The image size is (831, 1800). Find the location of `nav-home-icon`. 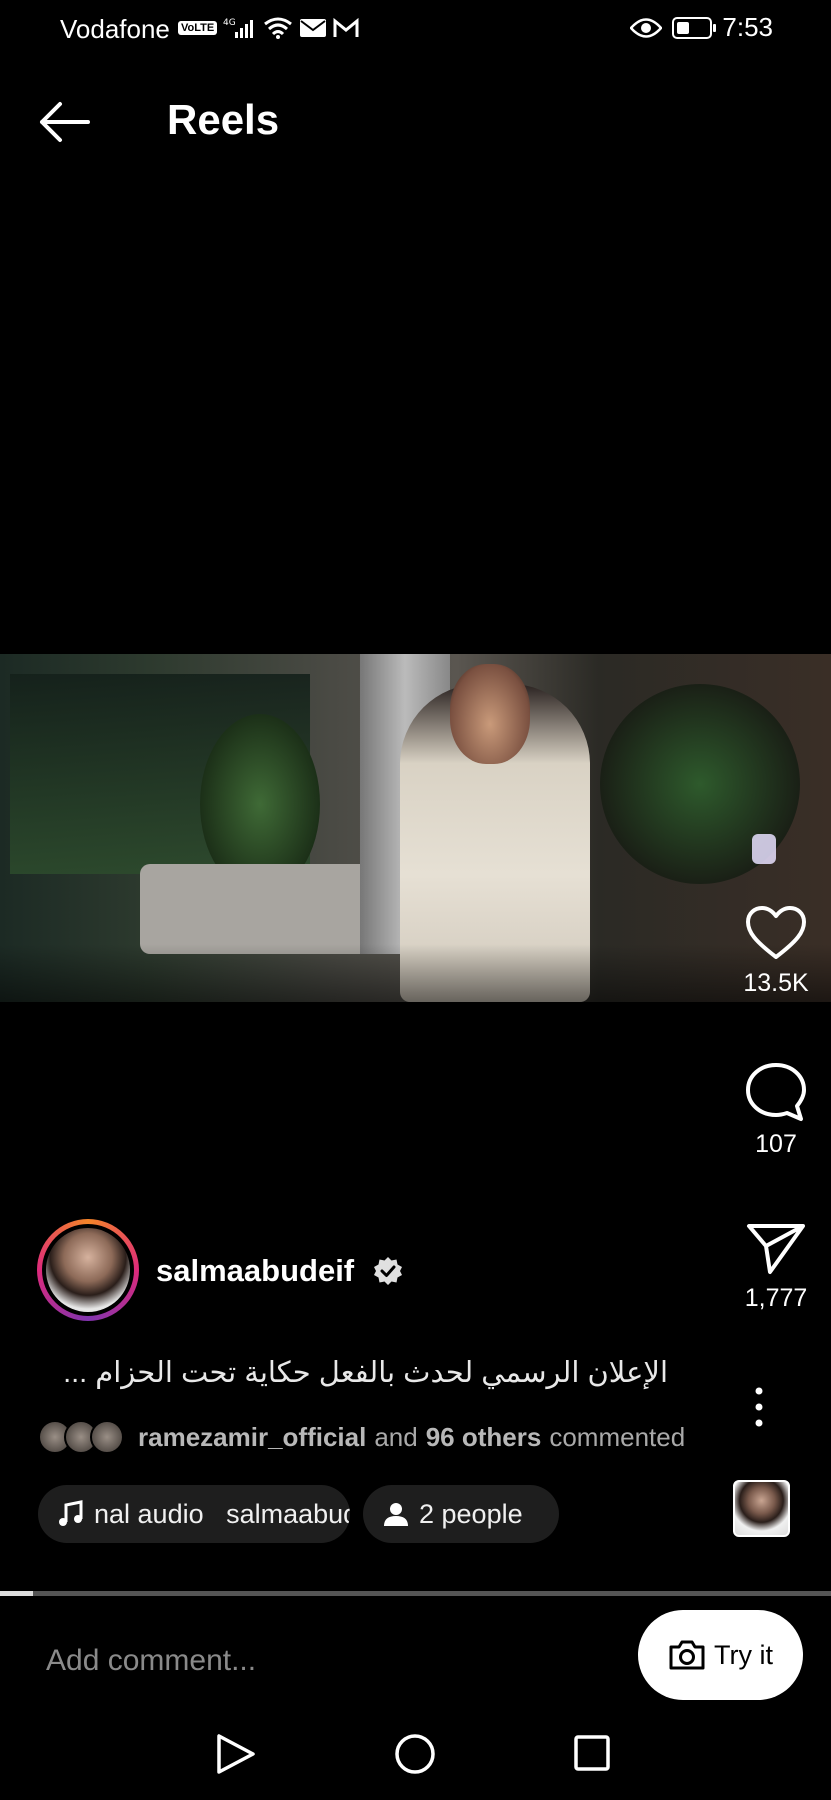

nav-home-icon is located at coordinates (415, 1754).